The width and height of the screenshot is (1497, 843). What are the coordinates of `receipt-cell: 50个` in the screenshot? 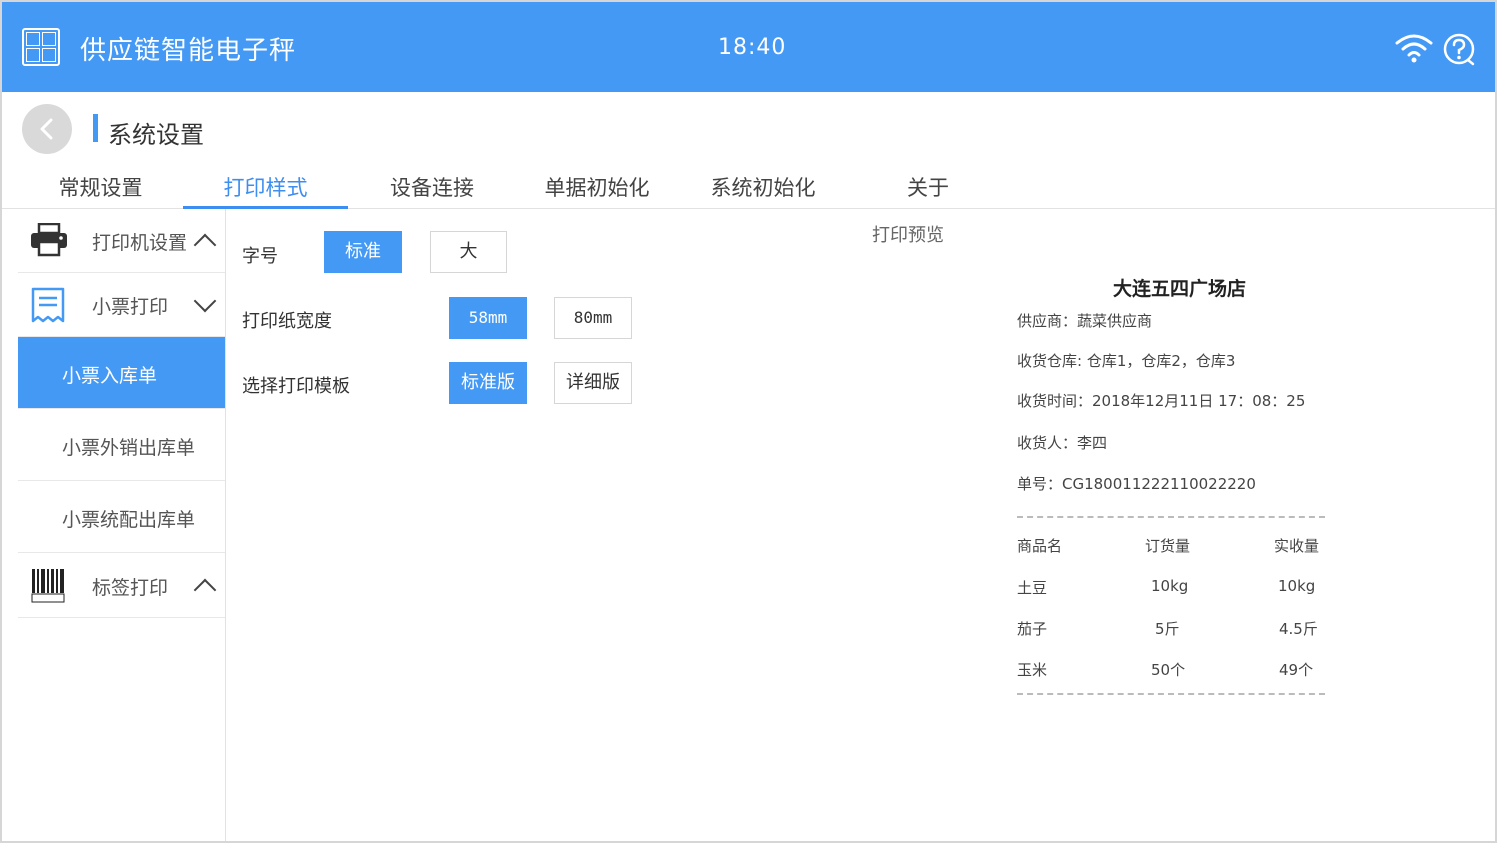 It's located at (1168, 670).